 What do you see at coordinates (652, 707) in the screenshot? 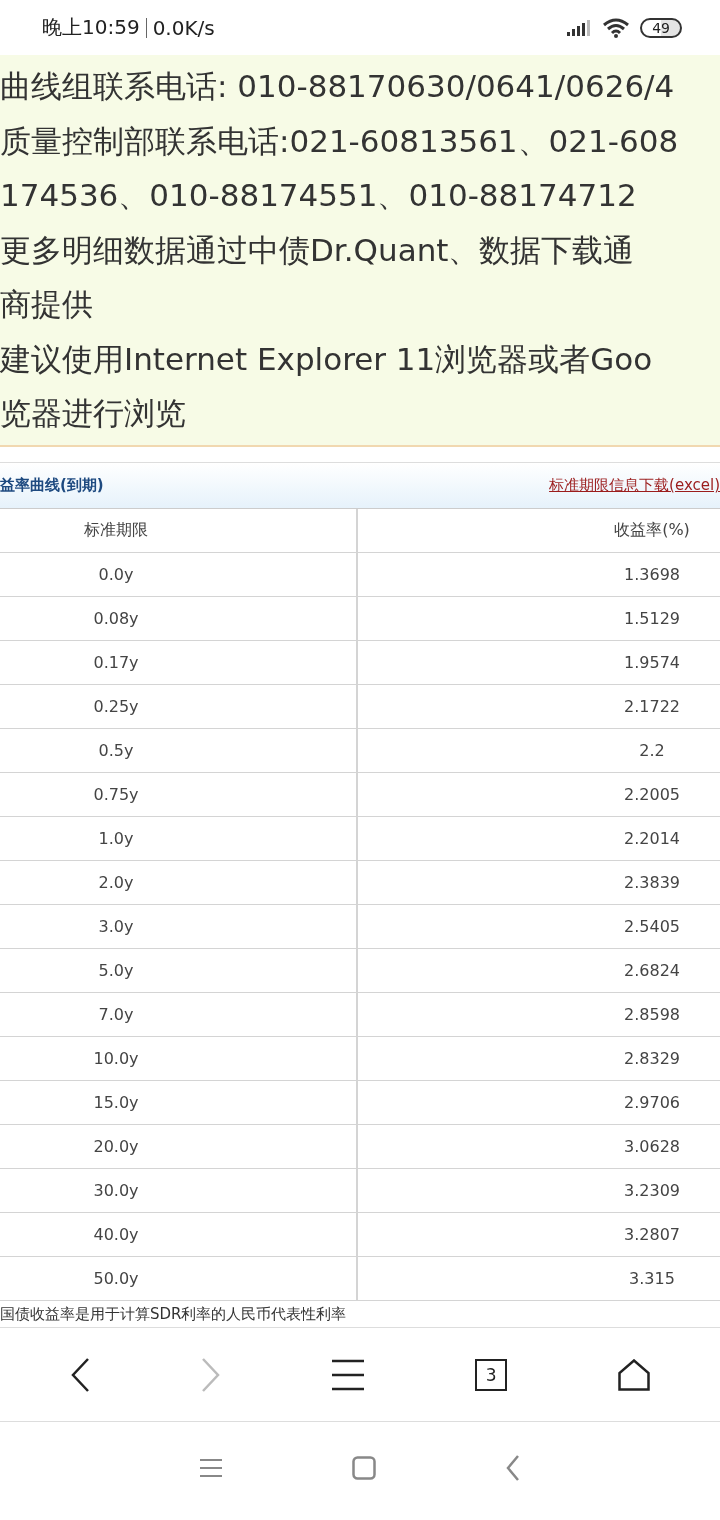
I see `table-cell-text: 2.1722` at bounding box center [652, 707].